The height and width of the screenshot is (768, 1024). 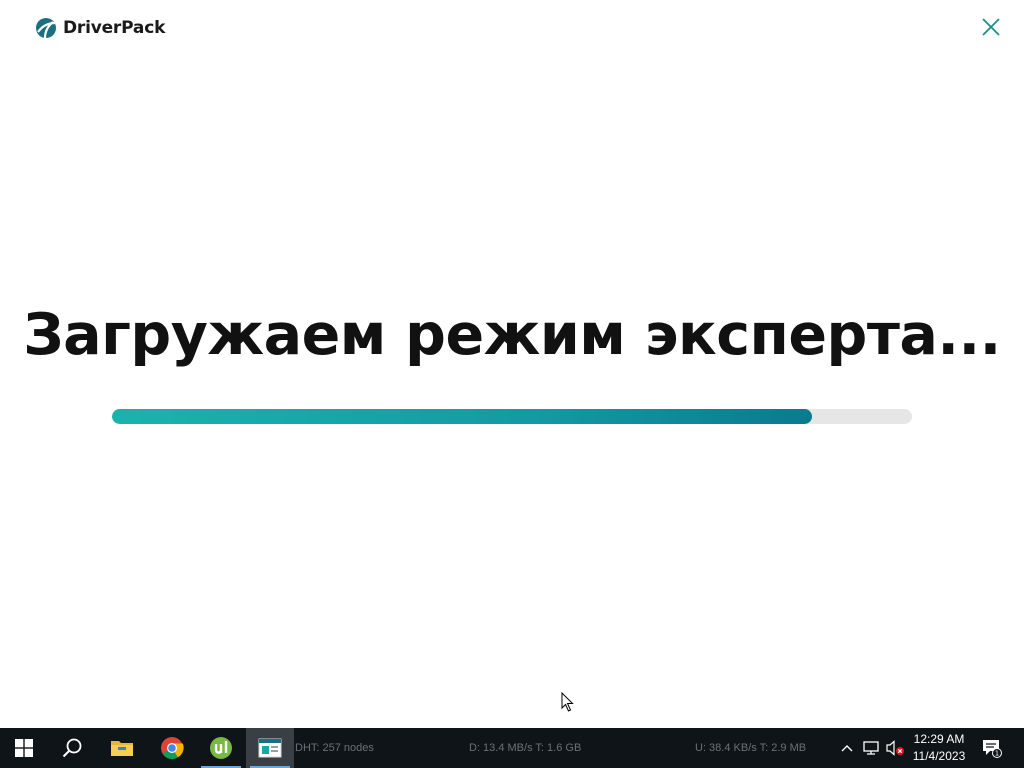 What do you see at coordinates (939, 748) in the screenshot?
I see `system-clock: 12:29 AM 11/4/2023` at bounding box center [939, 748].